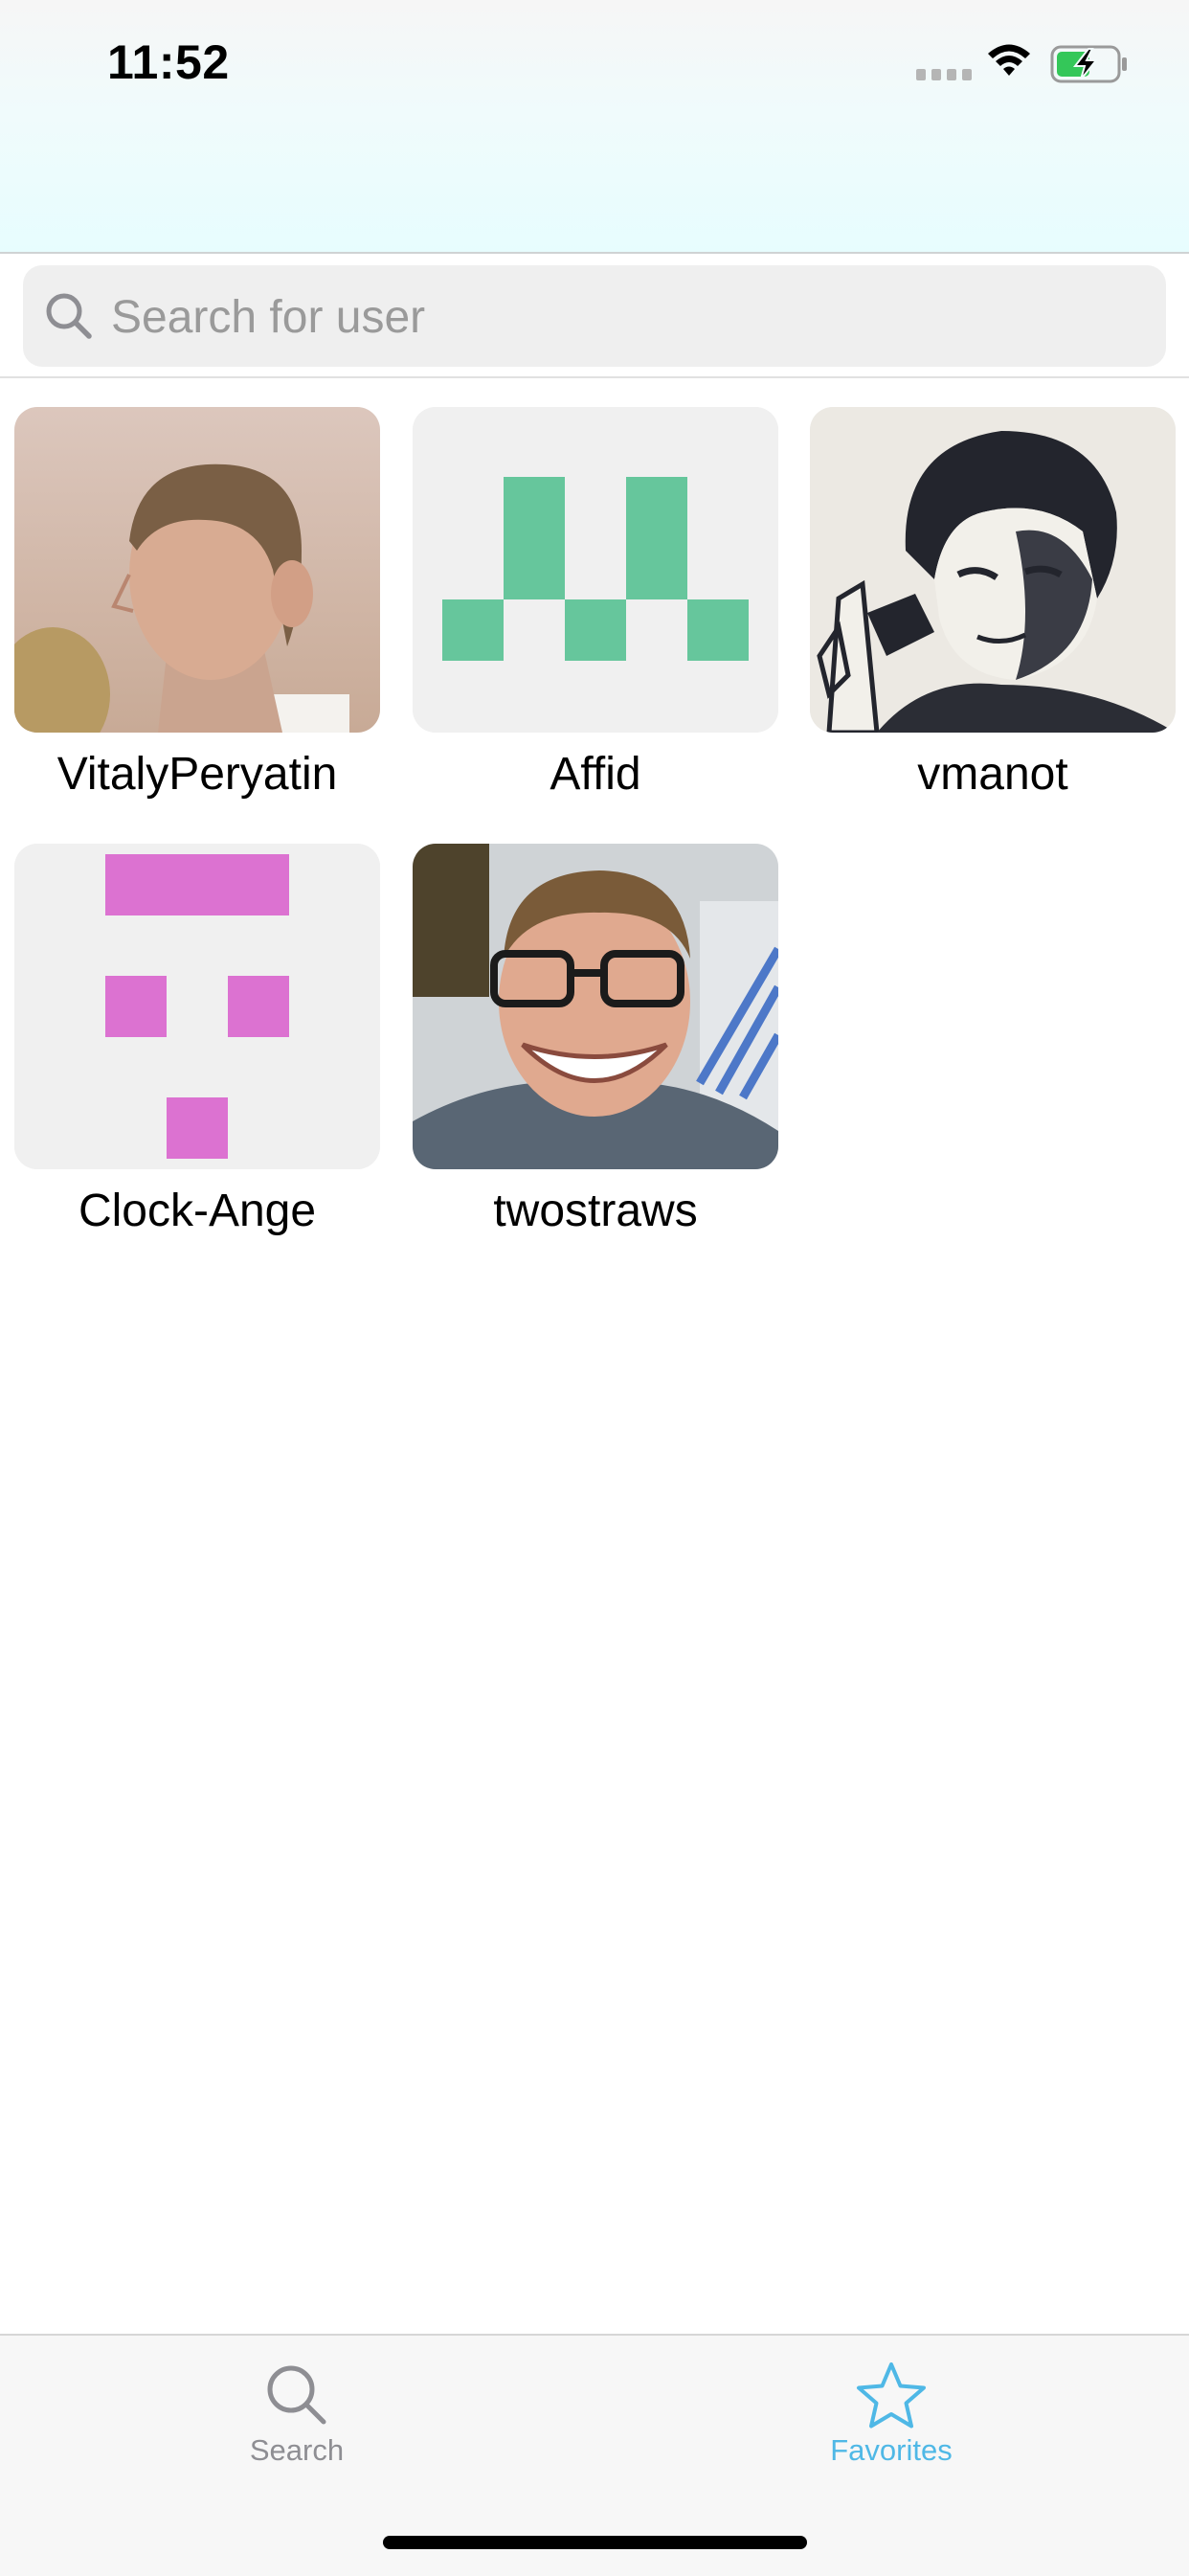 The image size is (1189, 2576). Describe the element at coordinates (891, 2450) in the screenshot. I see `tab-favorites-label: Favorites` at that location.